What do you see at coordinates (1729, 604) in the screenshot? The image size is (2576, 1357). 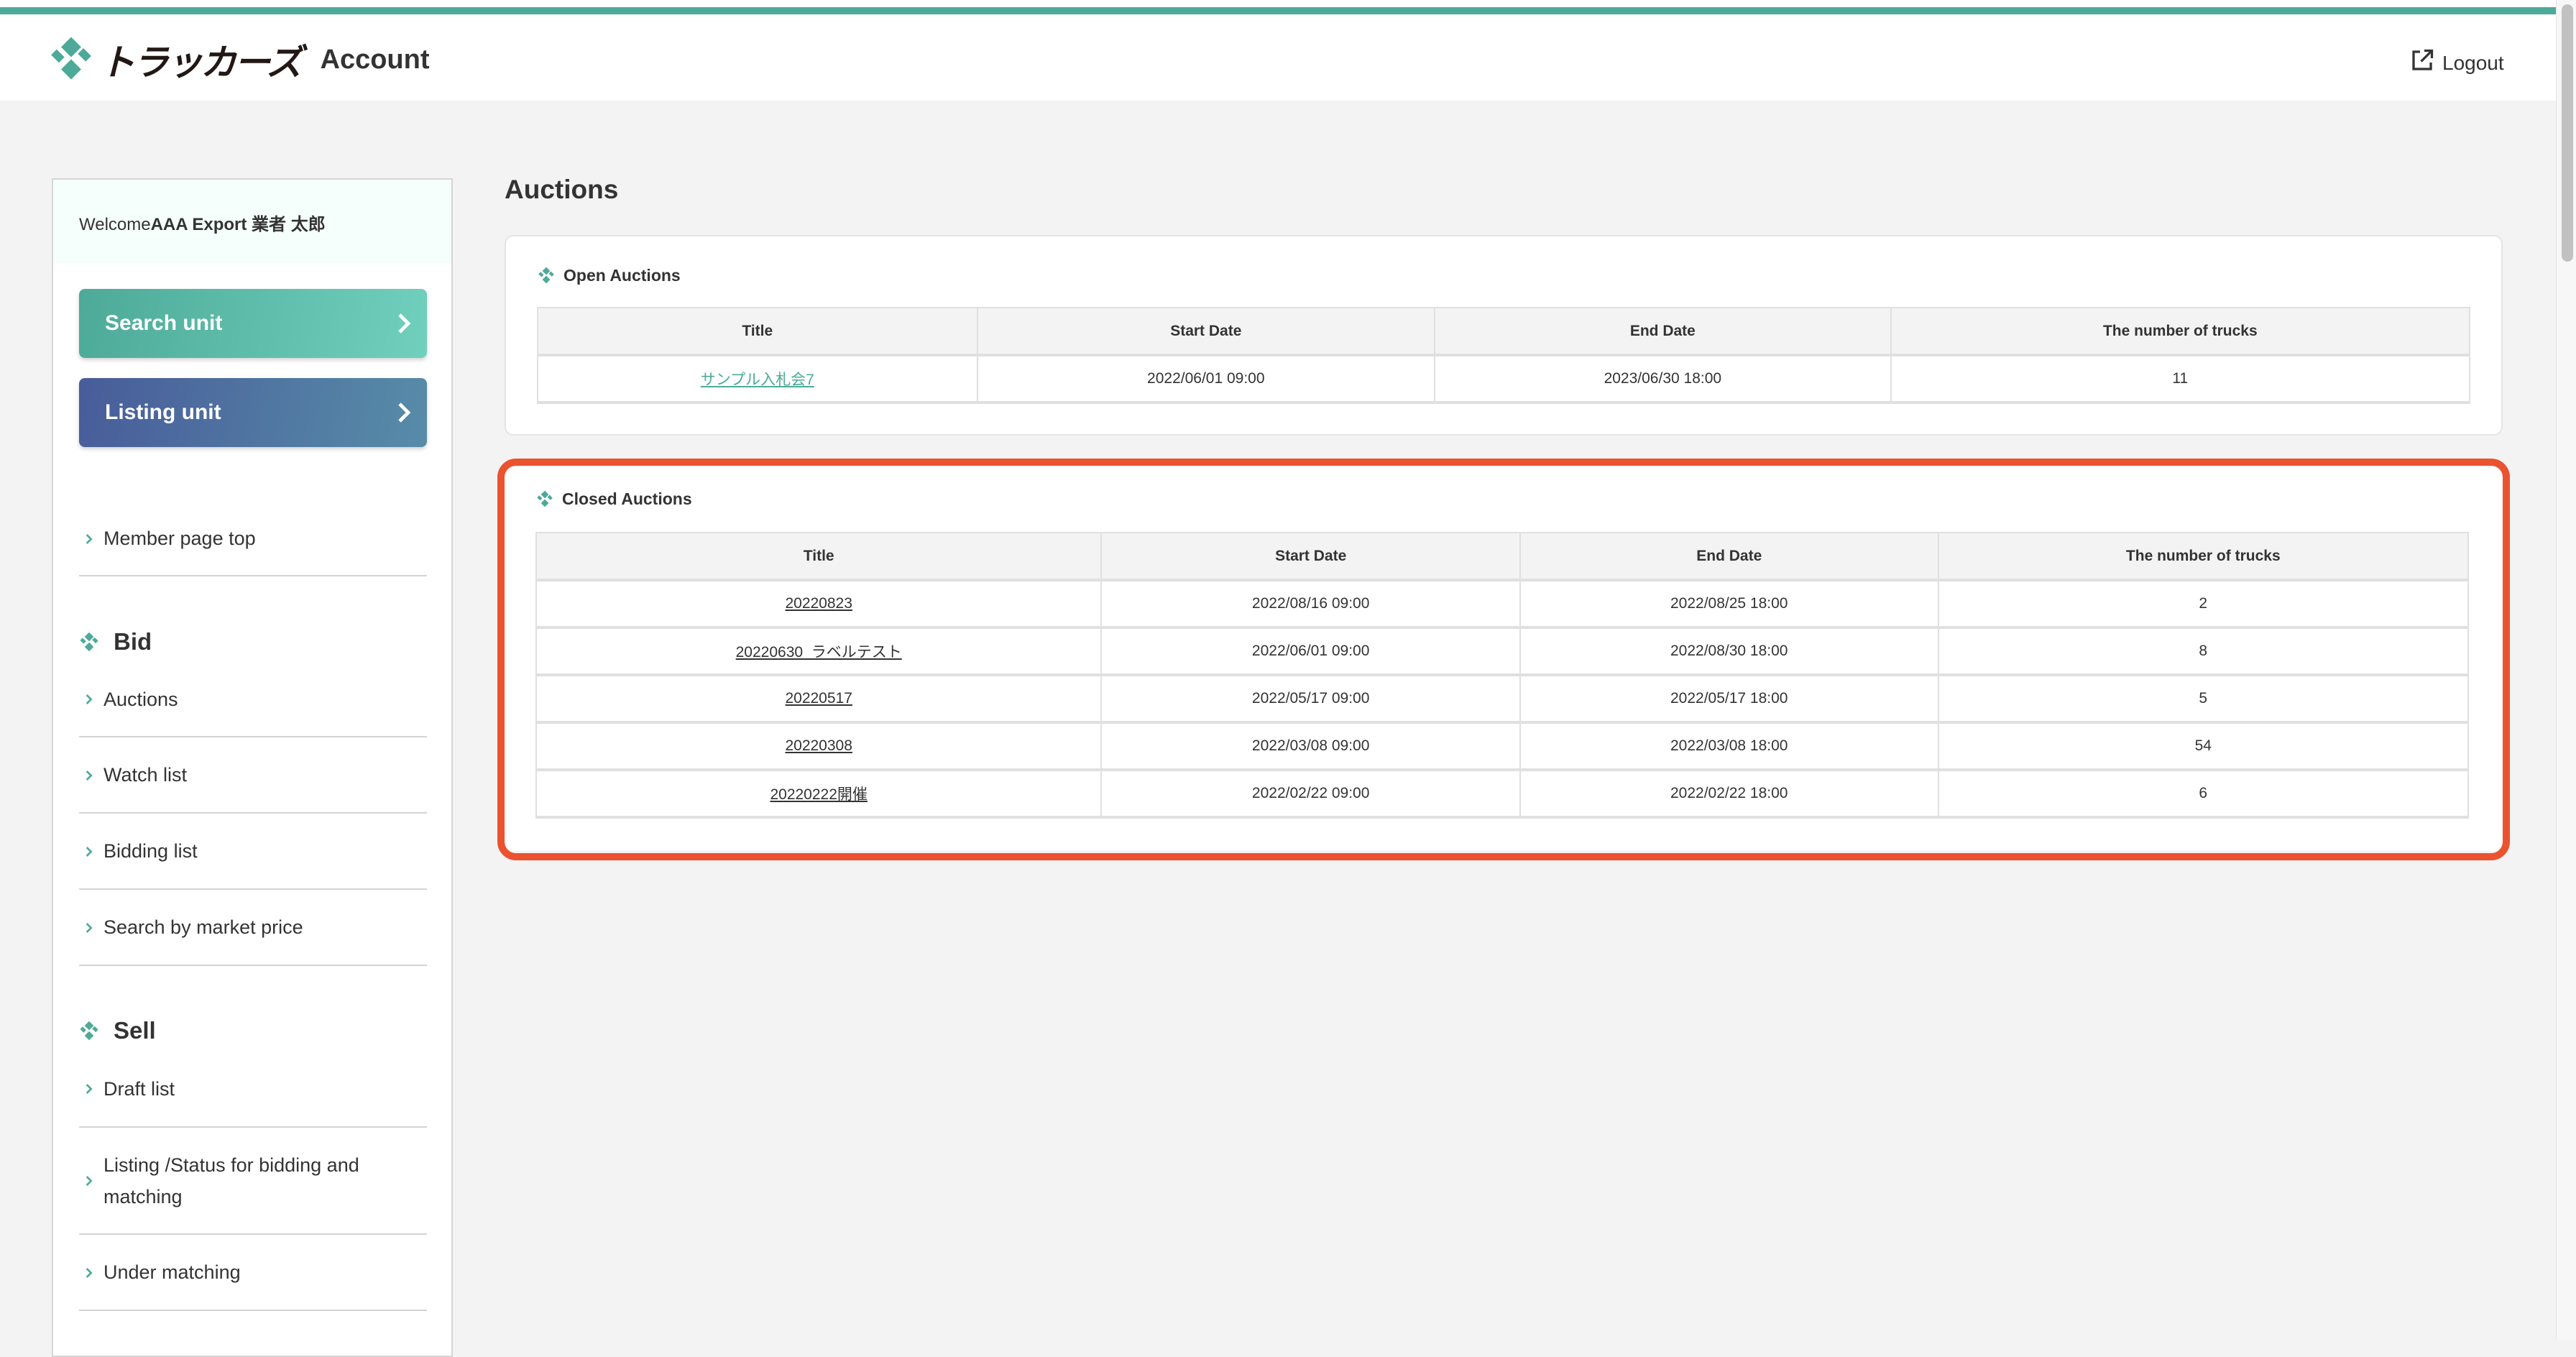 I see `cell-end-date: 2022/08/25 18:00` at bounding box center [1729, 604].